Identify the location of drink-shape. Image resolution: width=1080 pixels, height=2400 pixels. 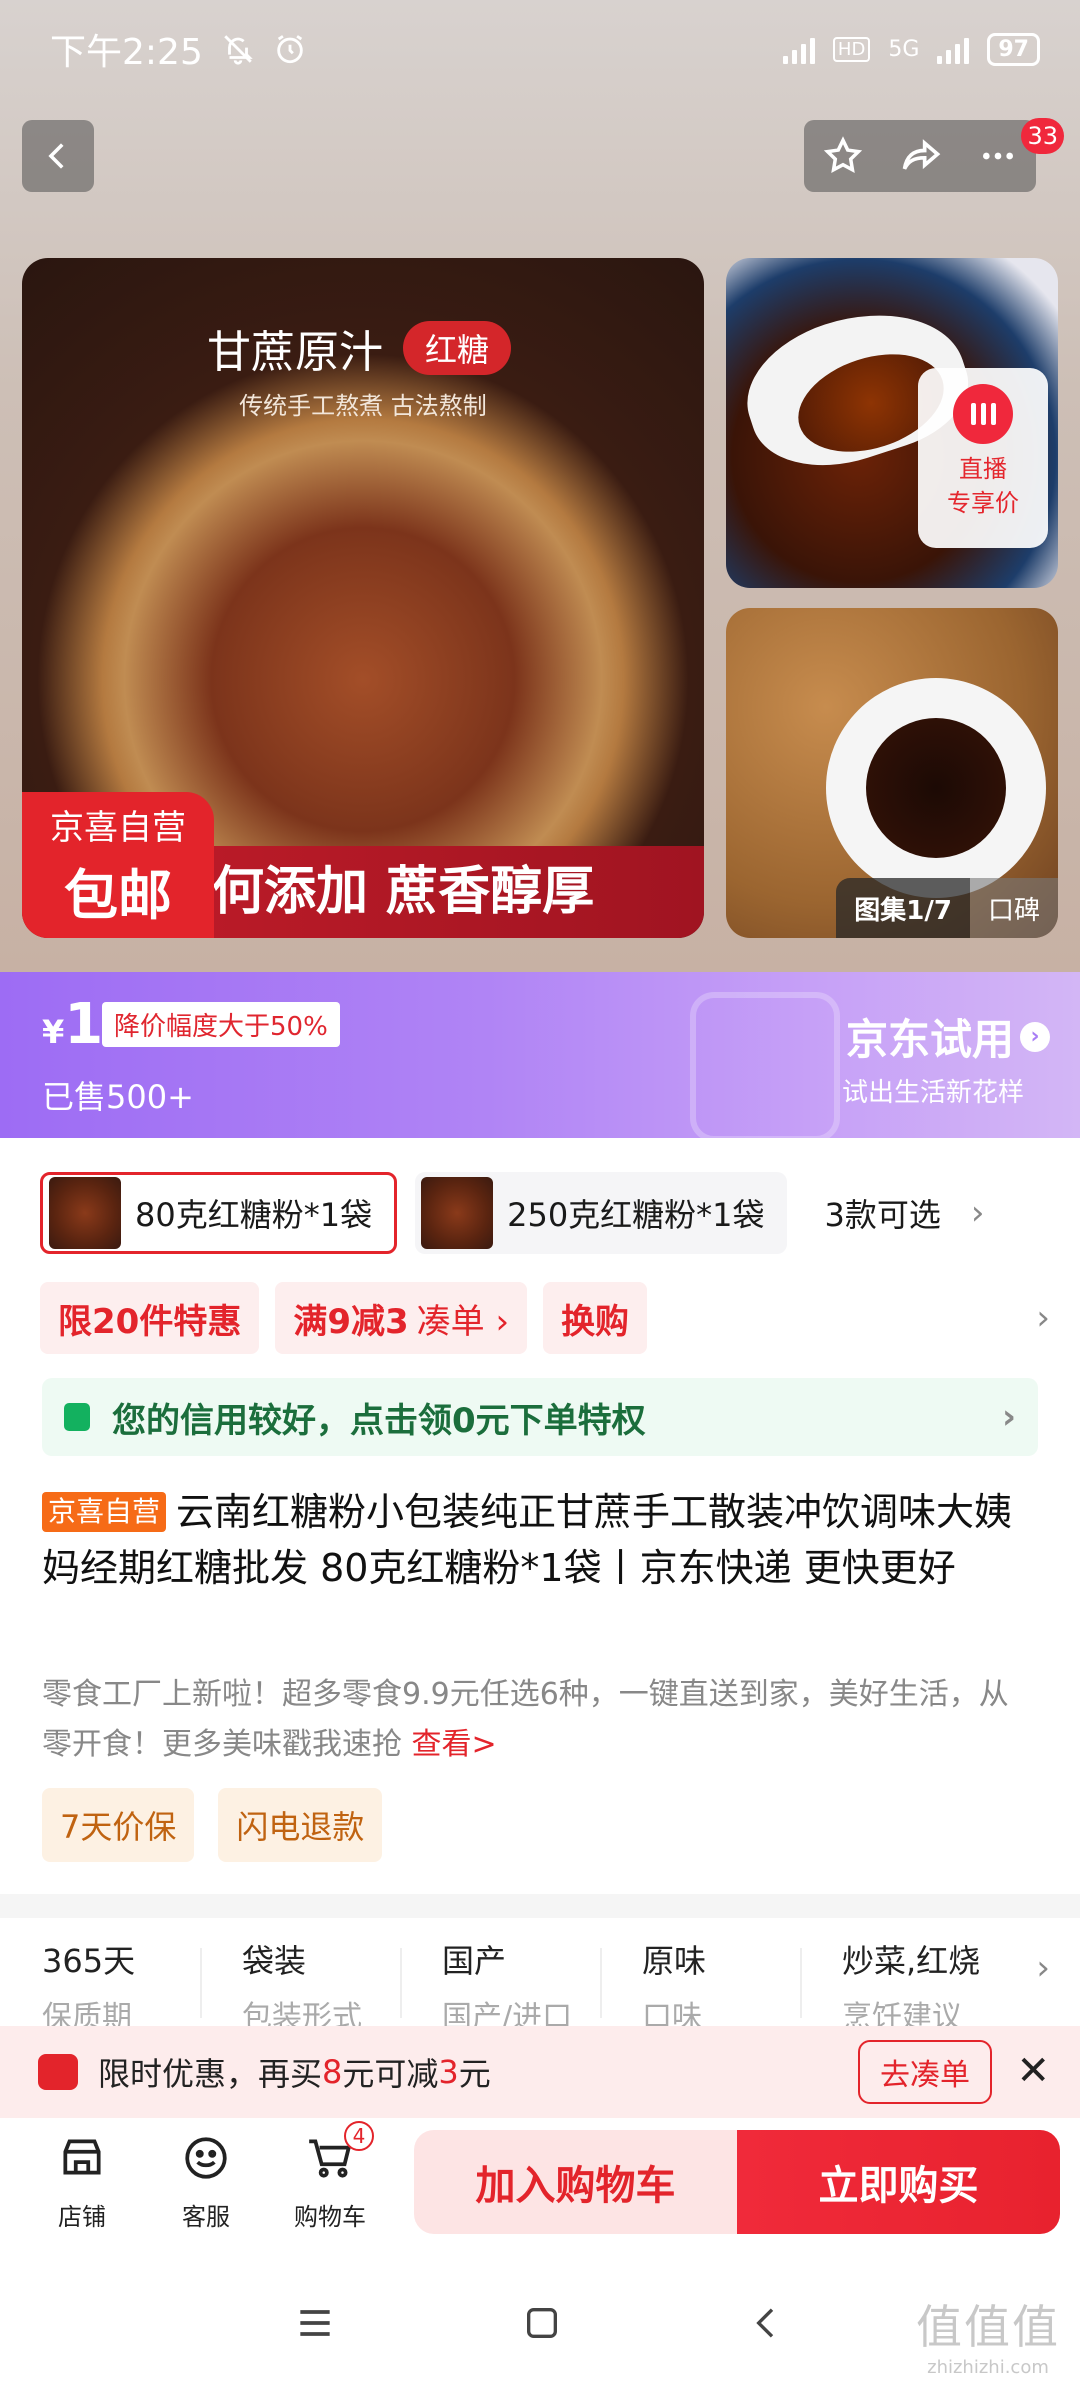
(936, 788).